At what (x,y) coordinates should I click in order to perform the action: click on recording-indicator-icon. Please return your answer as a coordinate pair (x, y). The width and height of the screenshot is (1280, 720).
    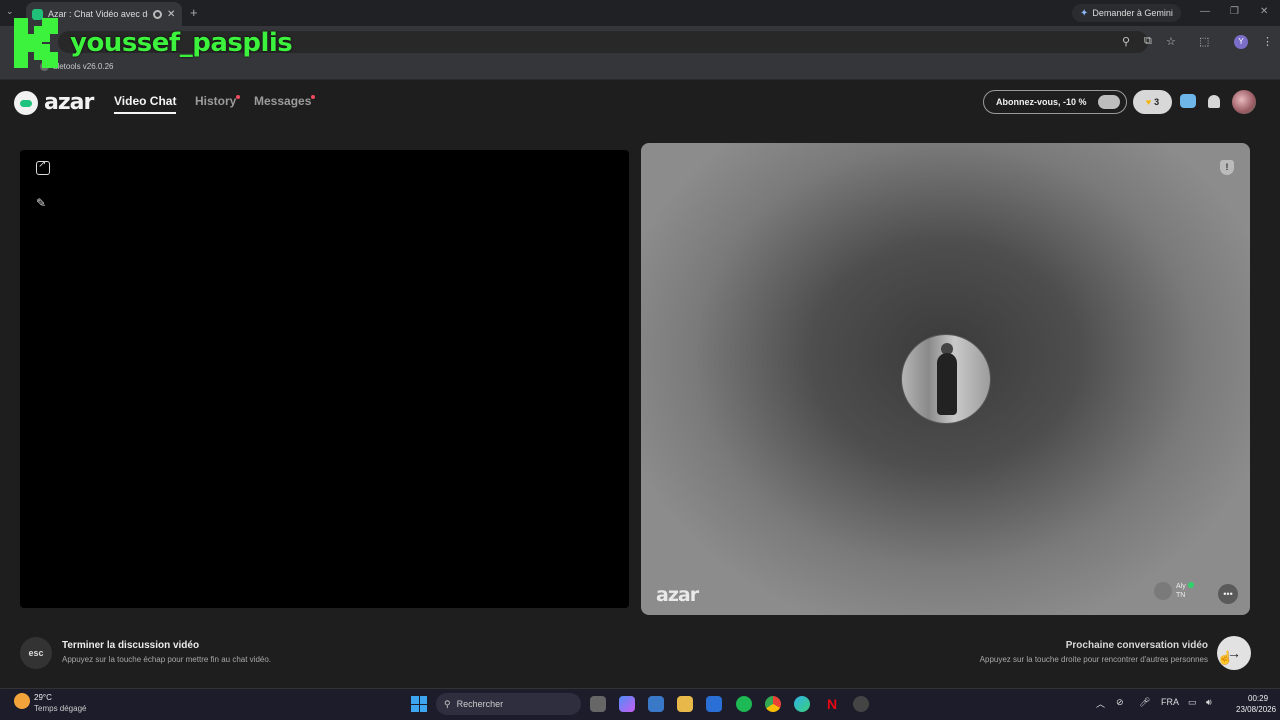
    Looking at the image, I should click on (157, 14).